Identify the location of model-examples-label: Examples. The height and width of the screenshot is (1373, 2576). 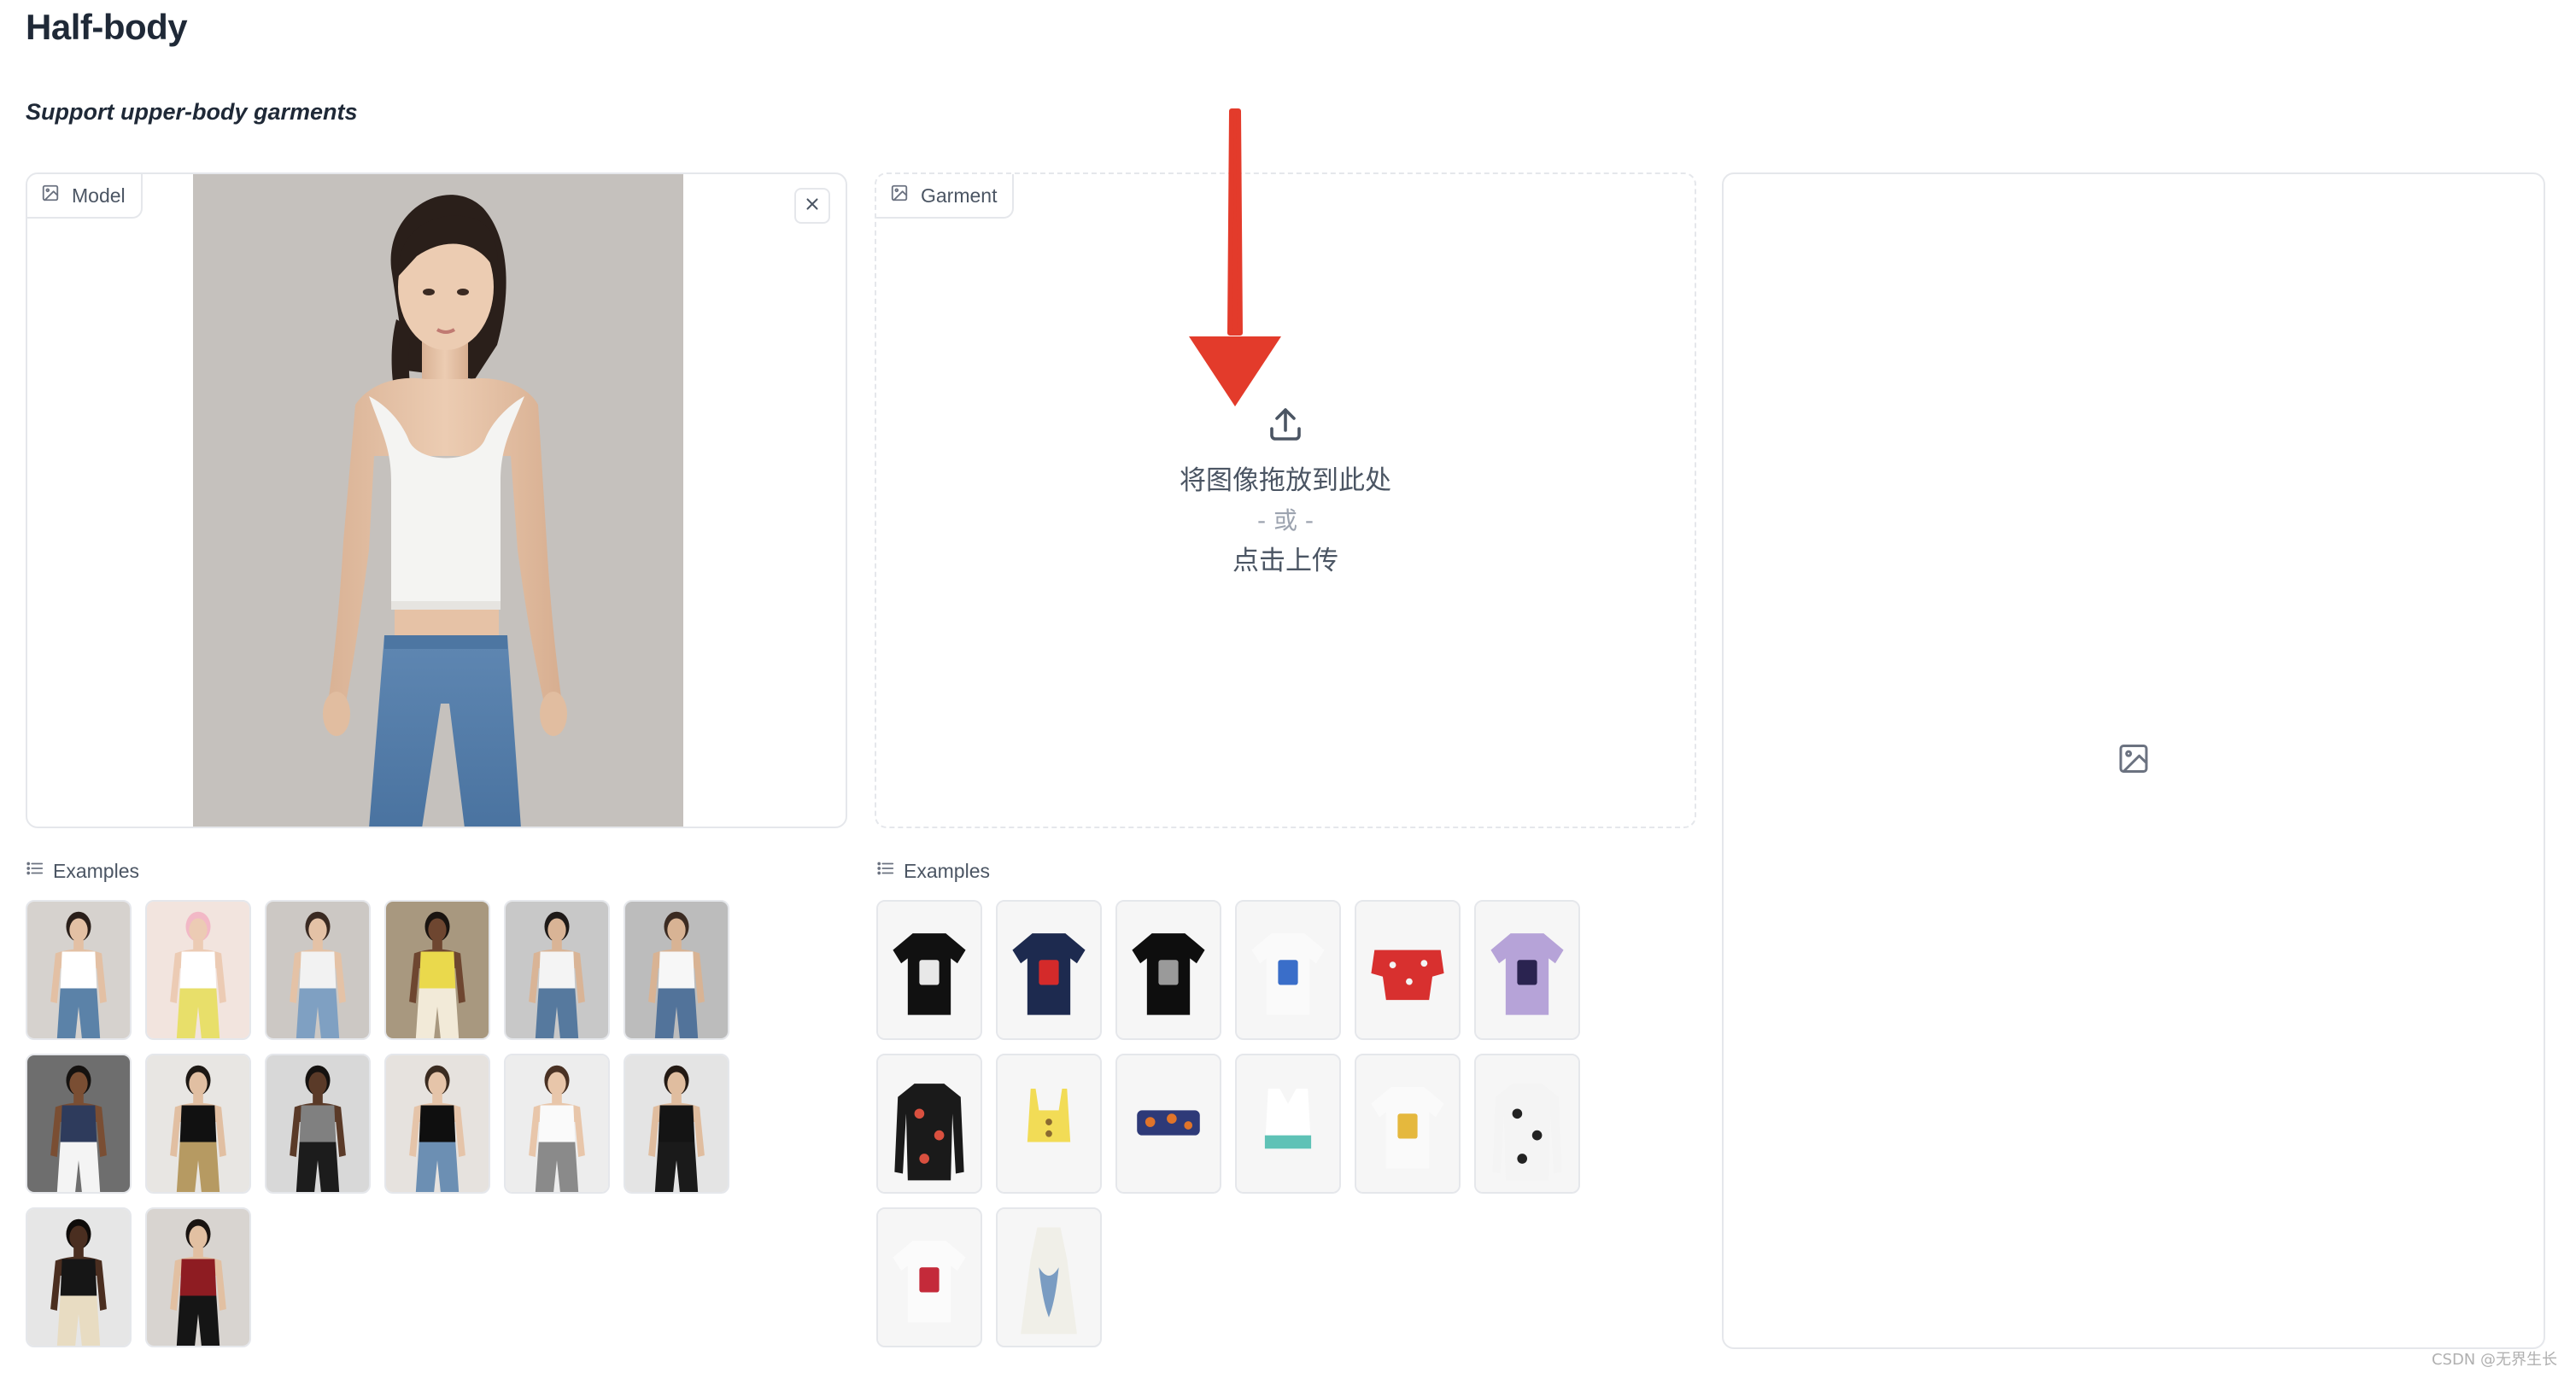
(82, 871).